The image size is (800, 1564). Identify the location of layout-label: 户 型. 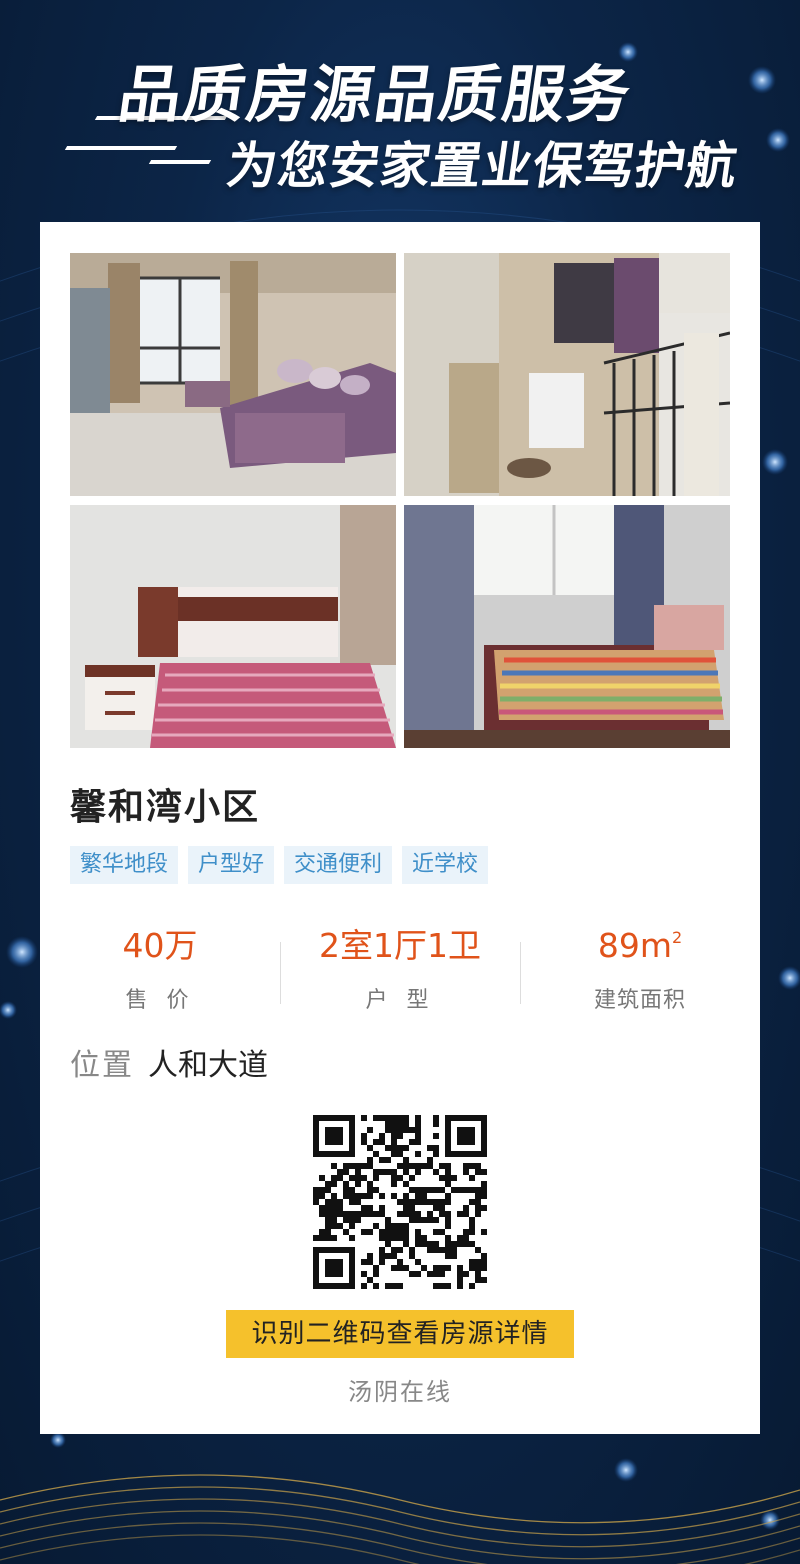
(400, 1000).